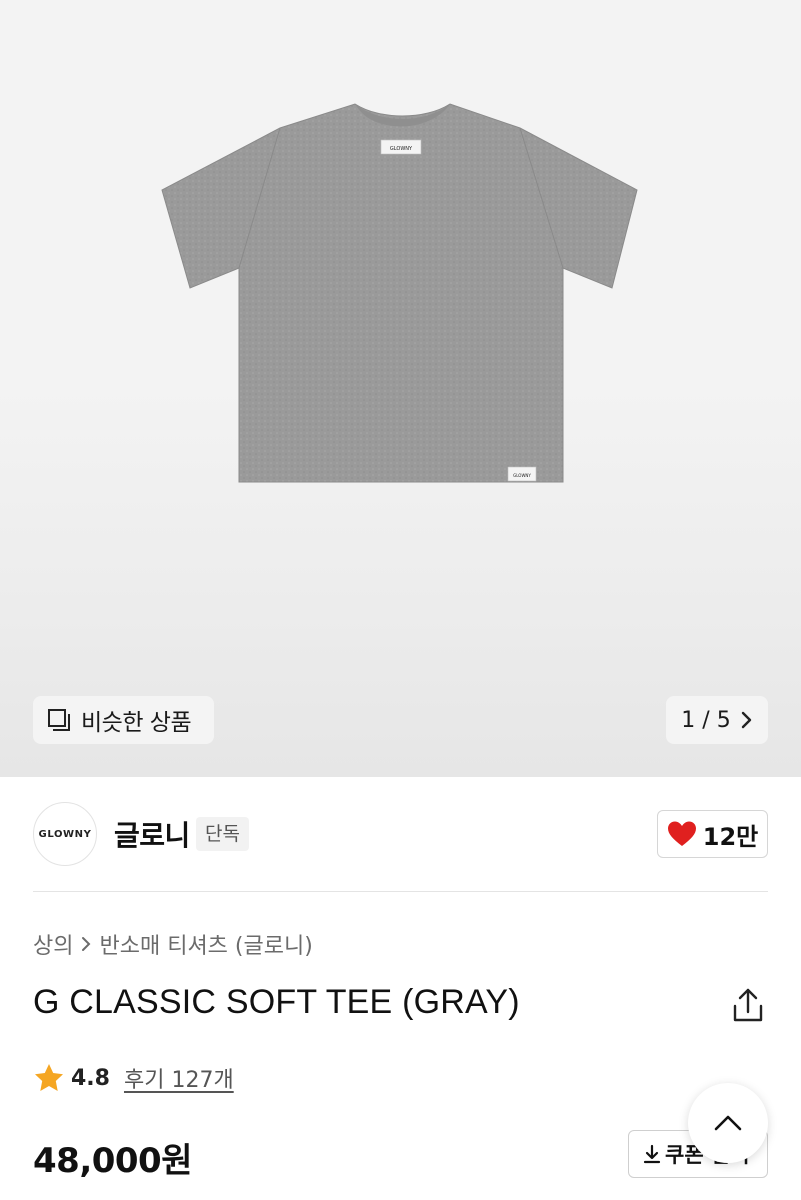 The width and height of the screenshot is (801, 1200). Describe the element at coordinates (652, 1154) in the screenshot. I see `download-icon` at that location.